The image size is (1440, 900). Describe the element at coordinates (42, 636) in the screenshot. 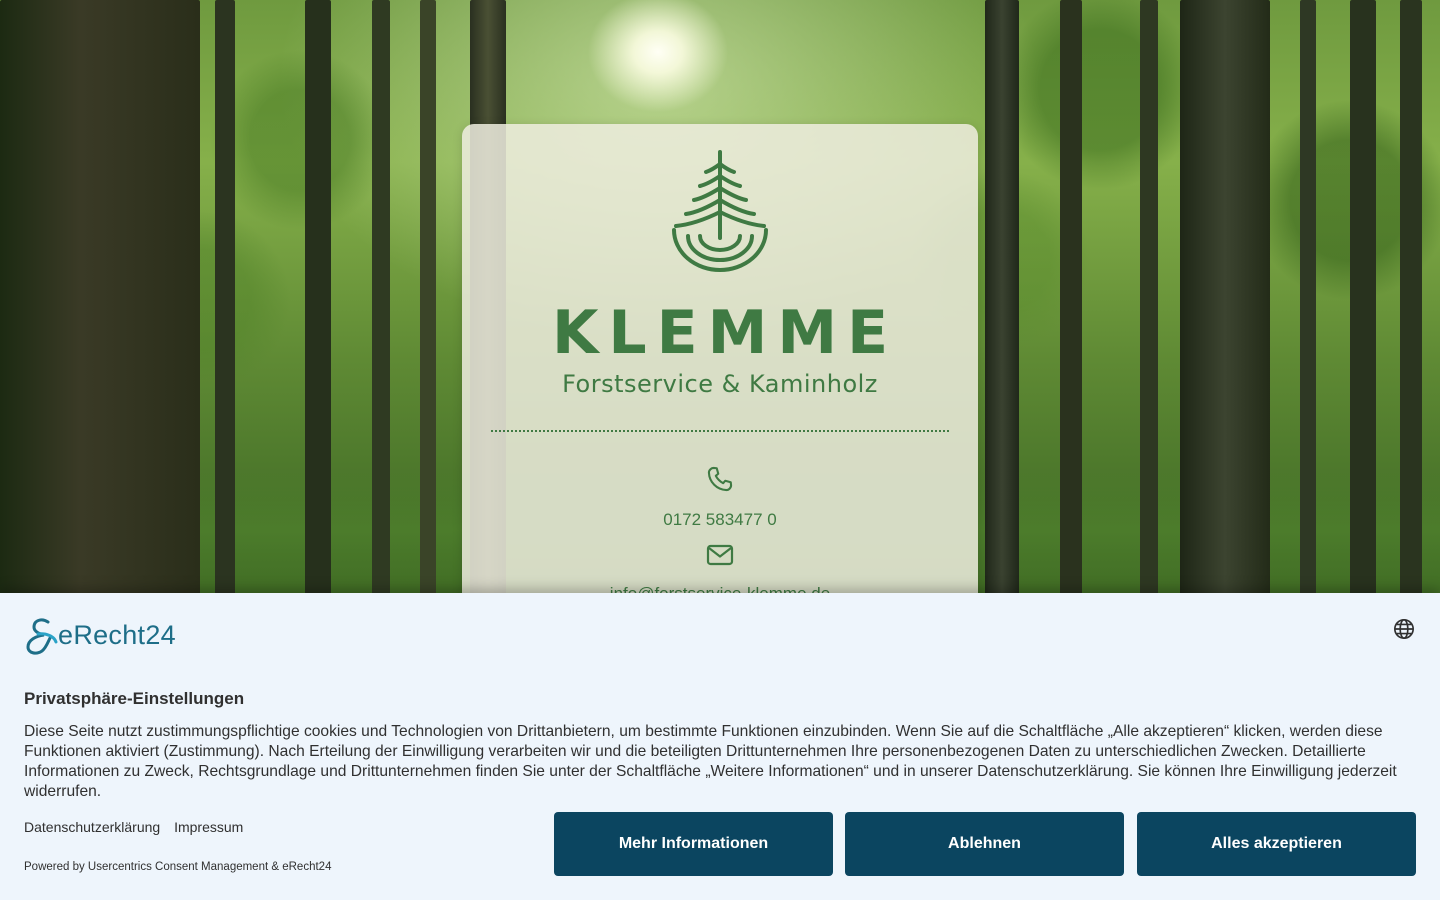

I see `erecht24-logo-icon` at that location.